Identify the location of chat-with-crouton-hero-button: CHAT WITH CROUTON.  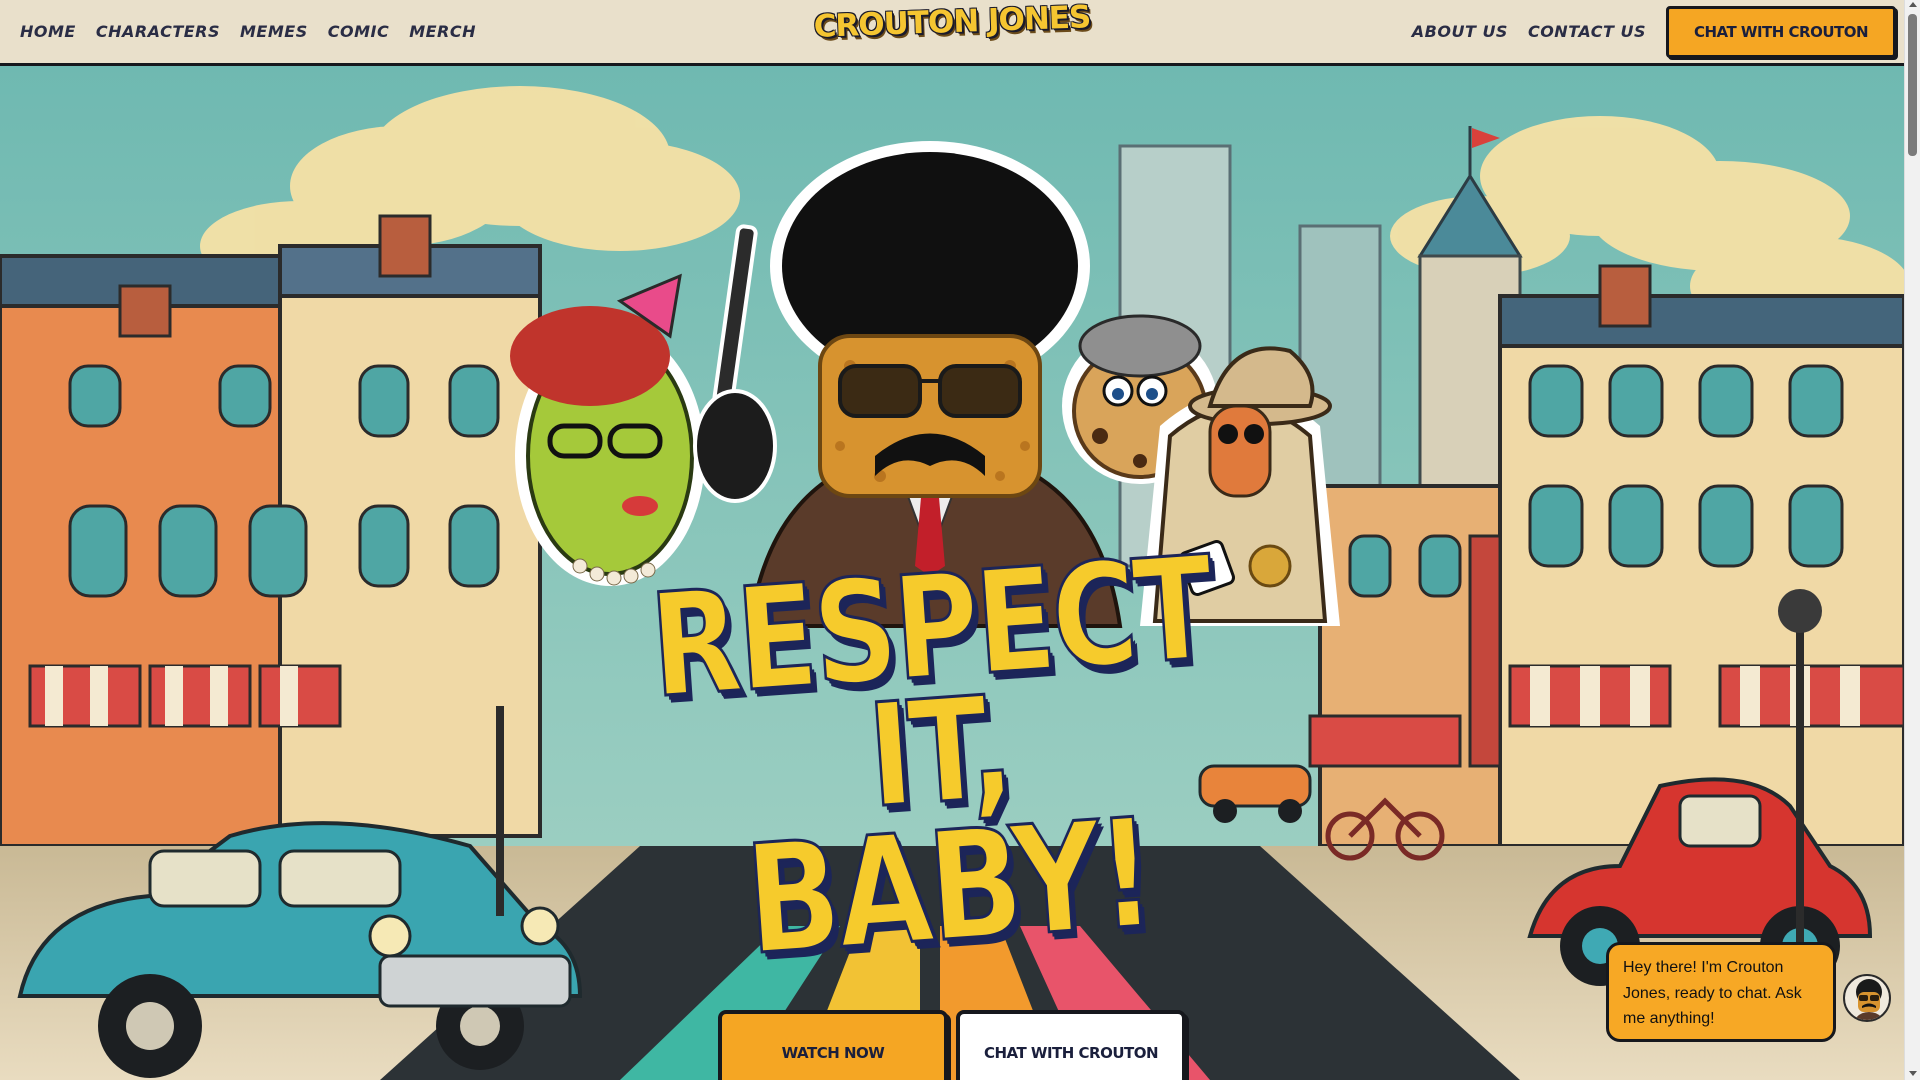
(1071, 1045).